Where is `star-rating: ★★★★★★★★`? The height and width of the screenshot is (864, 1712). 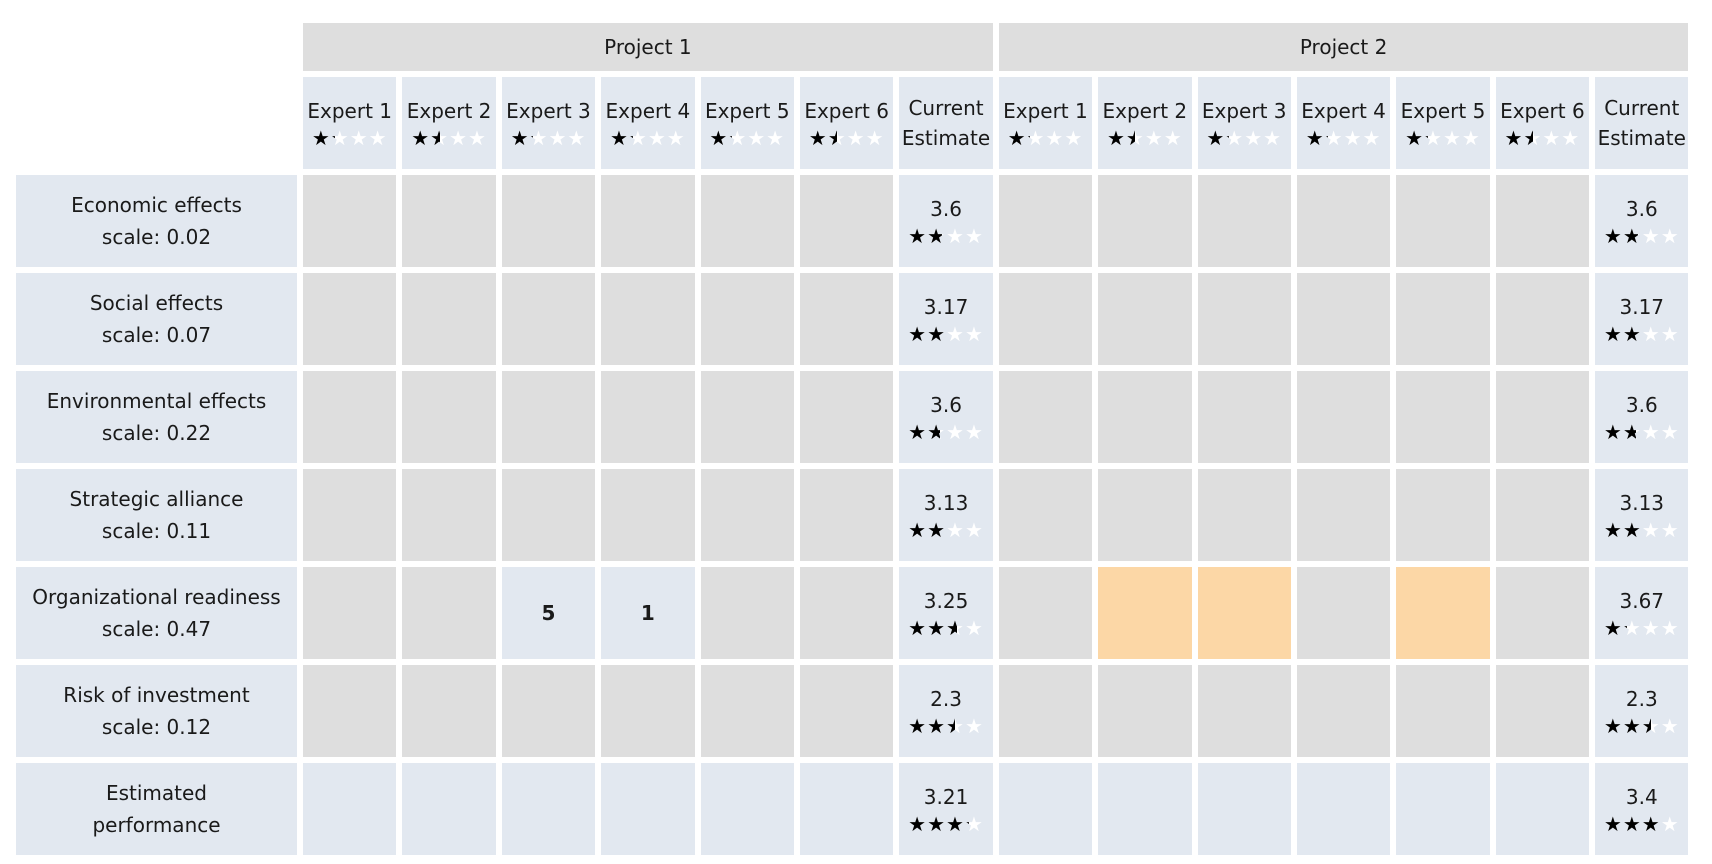 star-rating: ★★★★★★★★ is located at coordinates (1642, 628).